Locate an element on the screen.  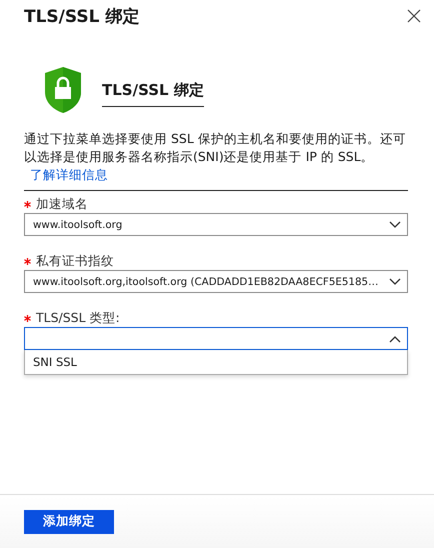
learn-more-link: 了解详细信息 is located at coordinates (69, 174).